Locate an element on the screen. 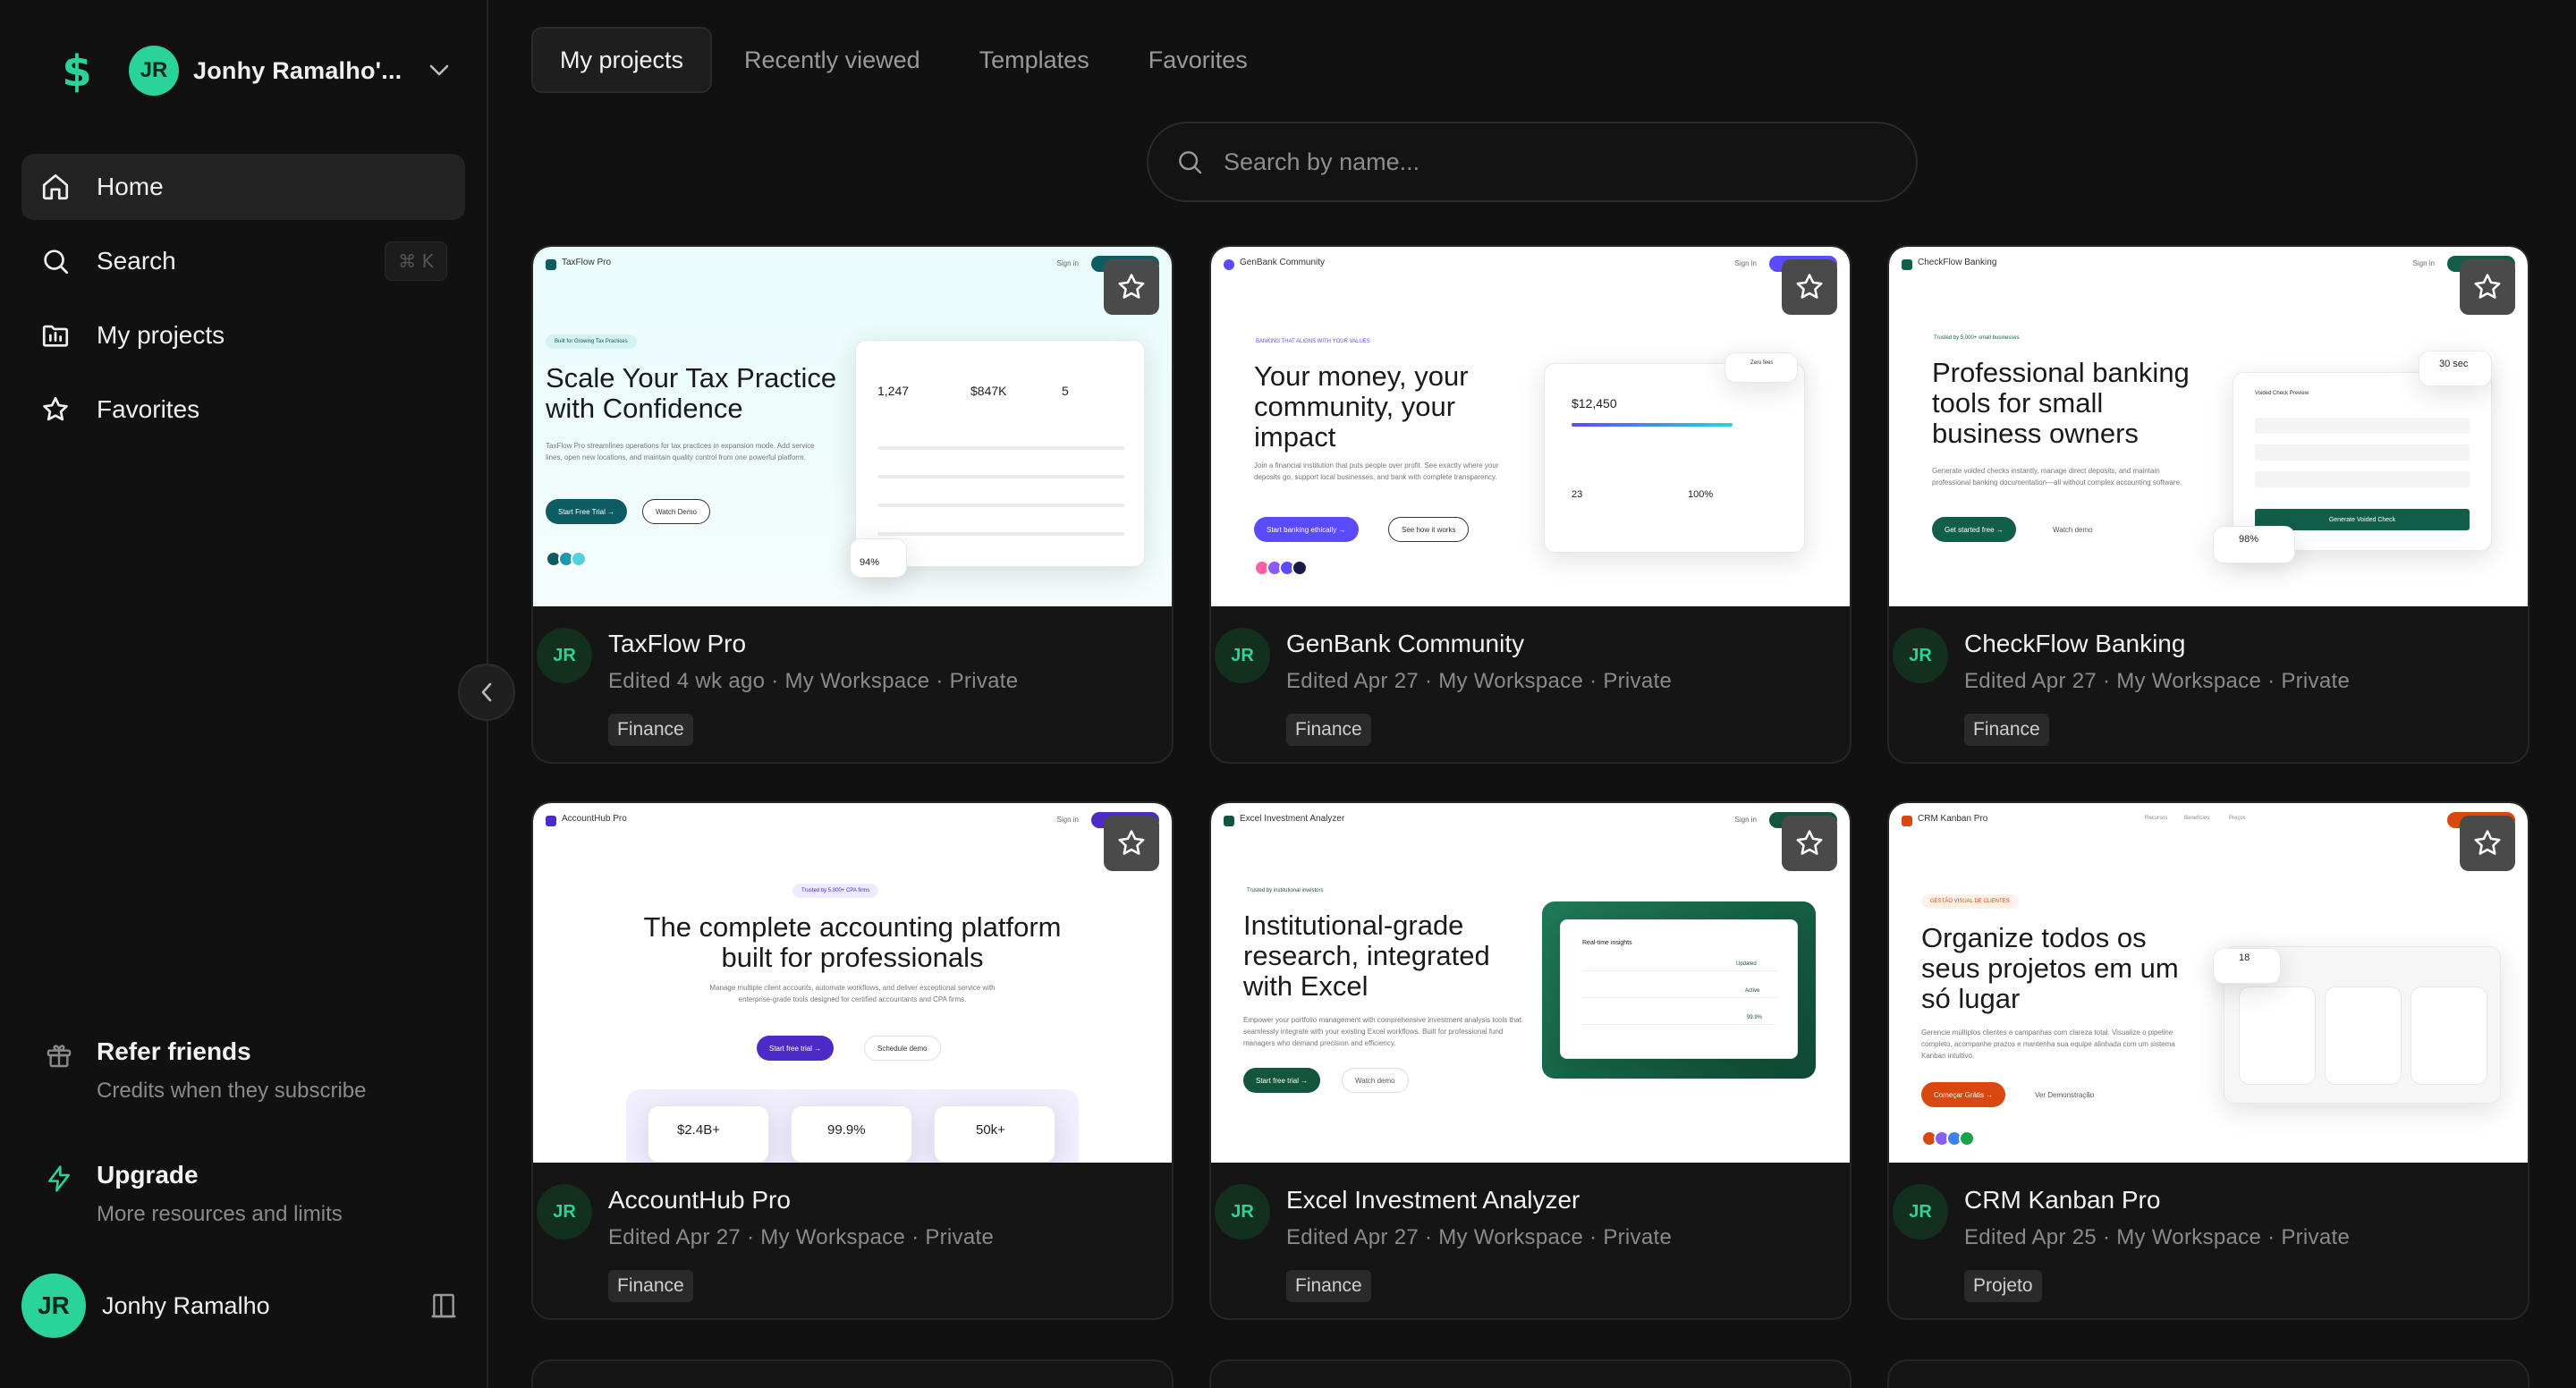  mini-brand: GenBank Community is located at coordinates (1283, 262).